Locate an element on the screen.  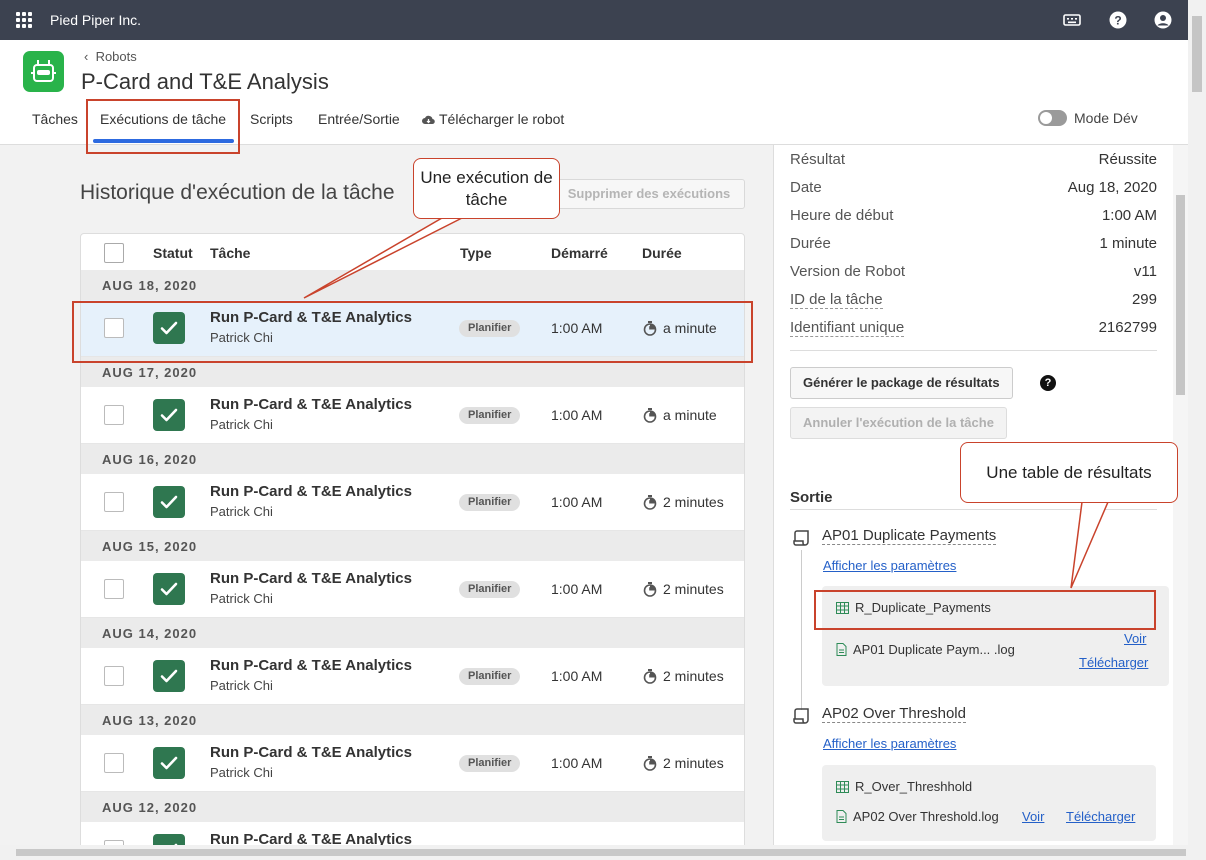
detail-field: Durée 1 minute is located at coordinates (973, 243).